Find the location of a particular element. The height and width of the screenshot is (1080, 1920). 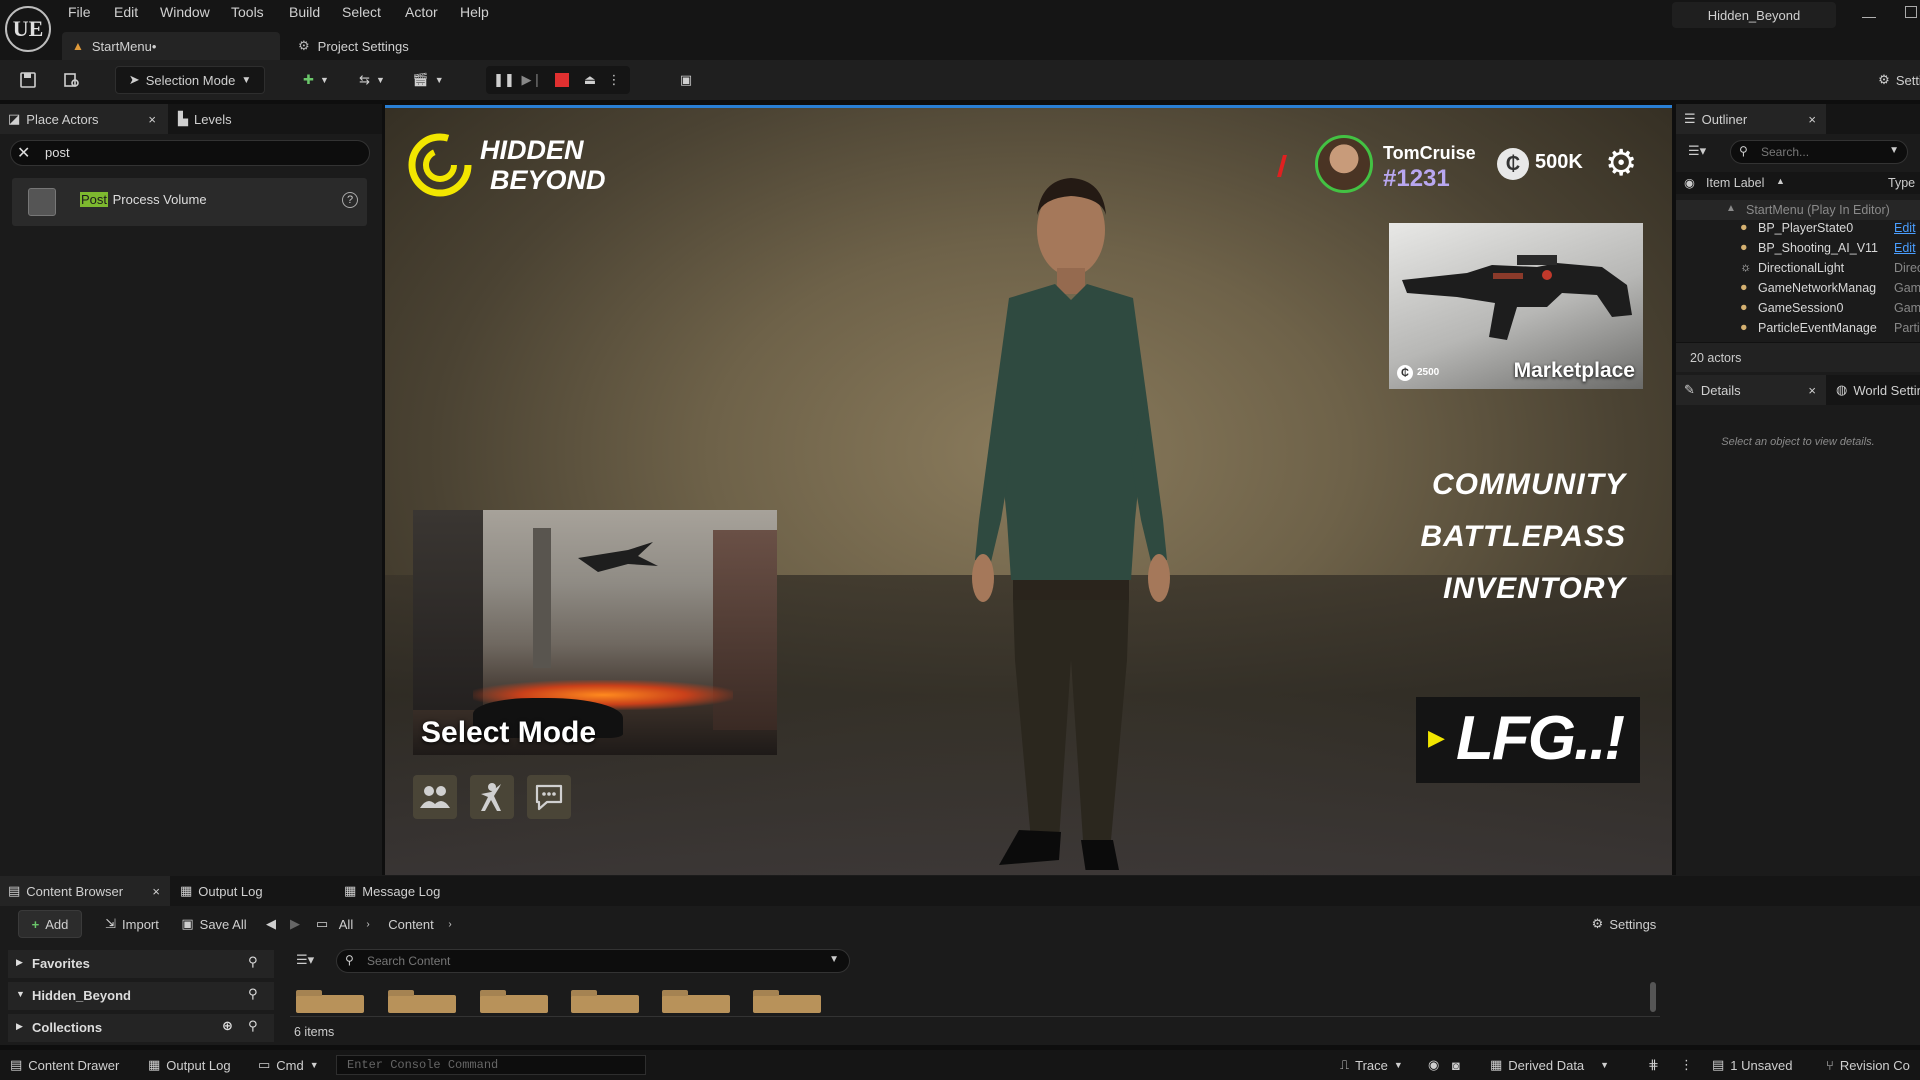

console-input: Enter Console Command is located at coordinates (491, 1065).